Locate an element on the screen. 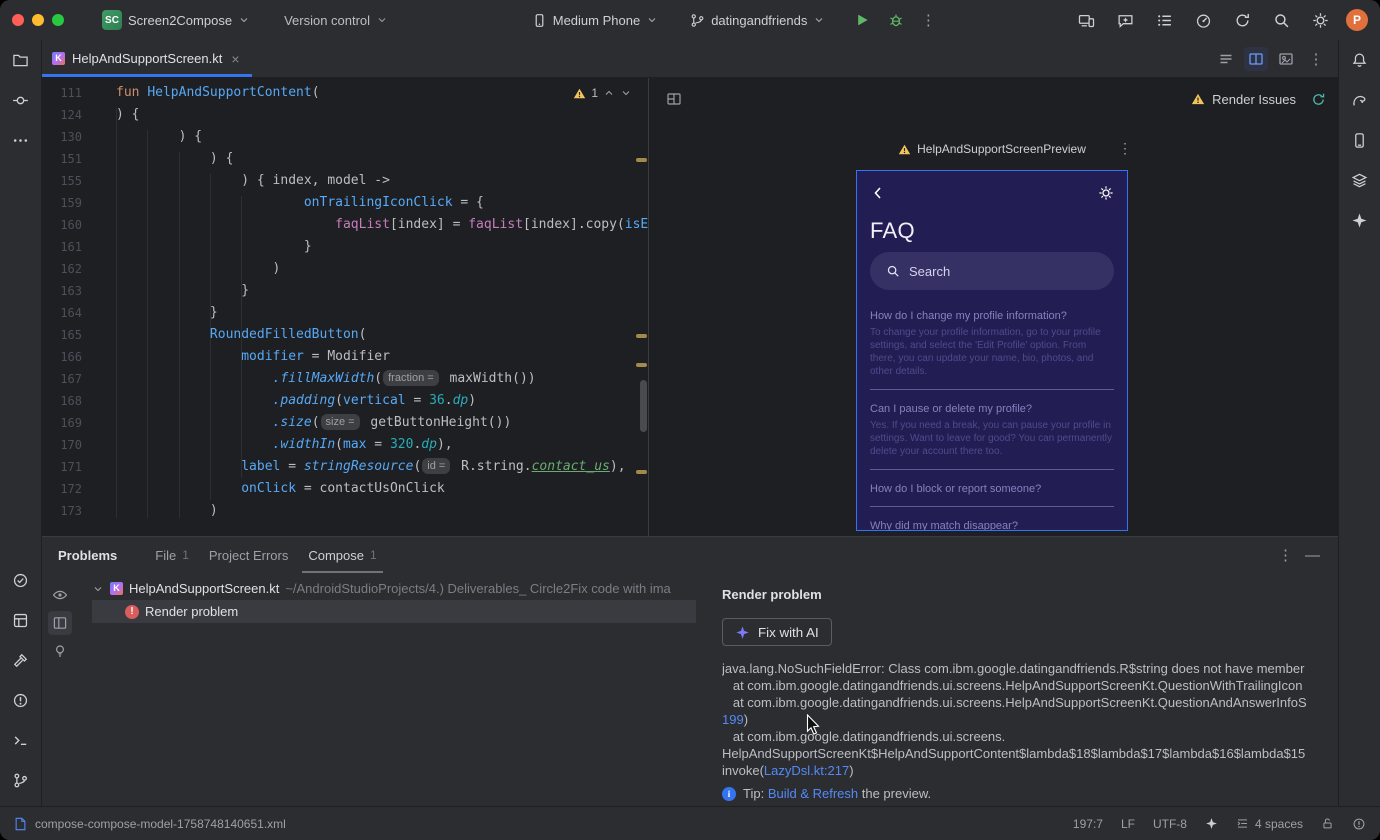  code-line-165: 165 RoundedFilledButton( is located at coordinates (345, 335).